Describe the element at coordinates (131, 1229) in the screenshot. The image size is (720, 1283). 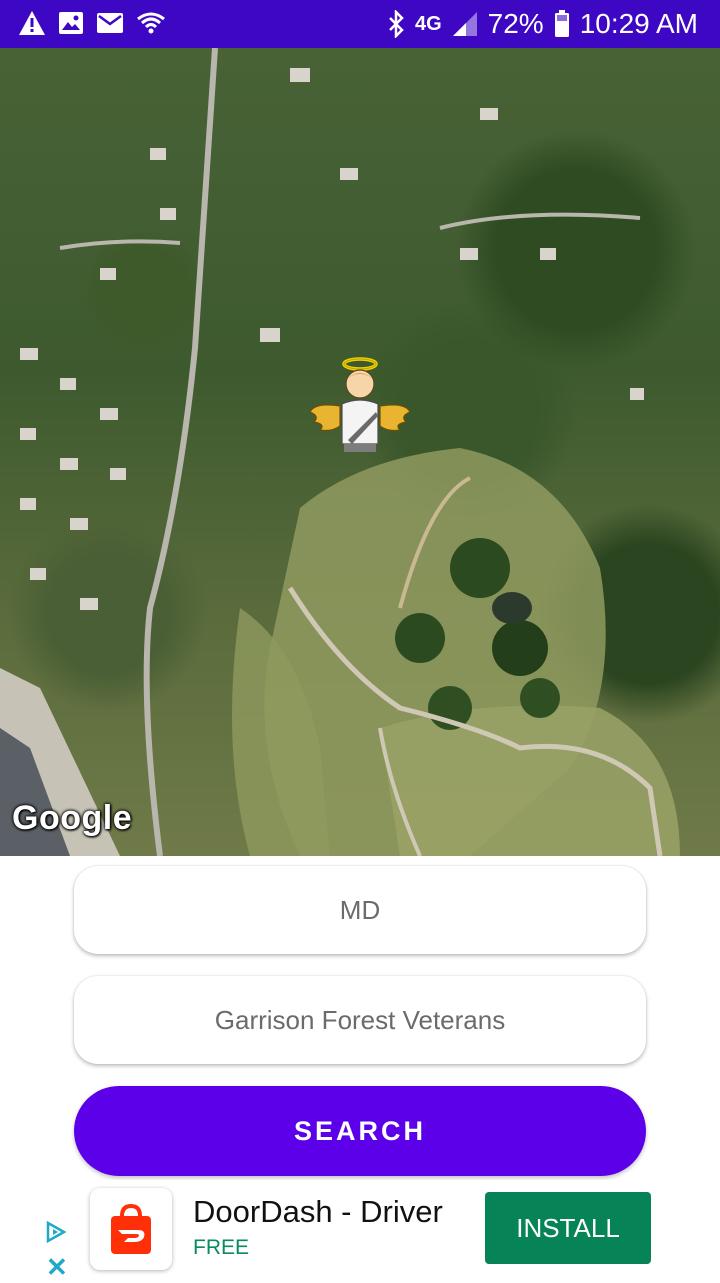
I see `doordash-logo-icon` at that location.